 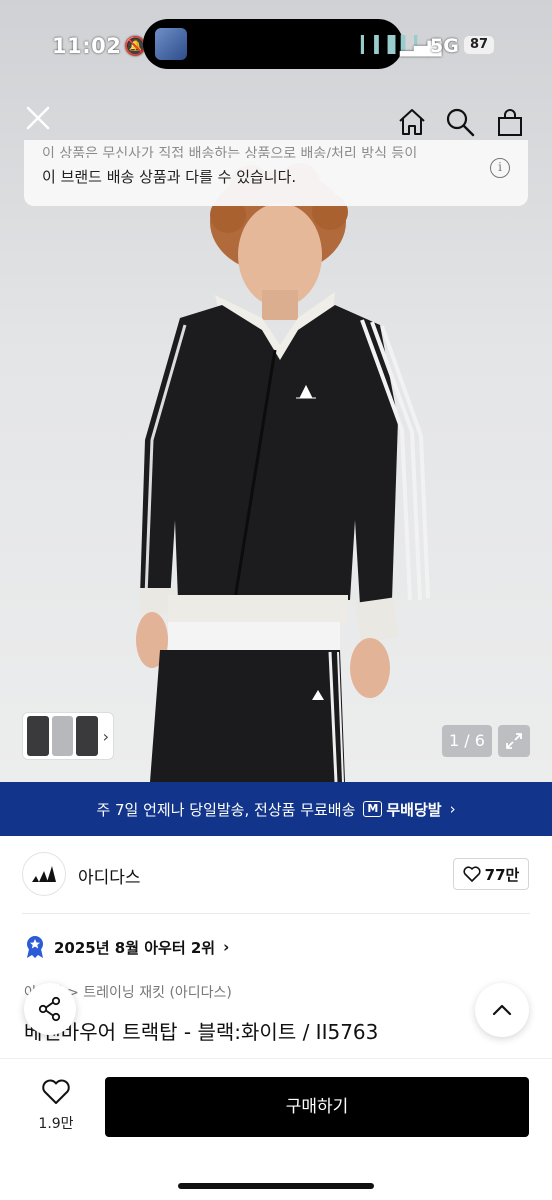 I want to click on now-playing-thumbnail, so click(x=171, y=44).